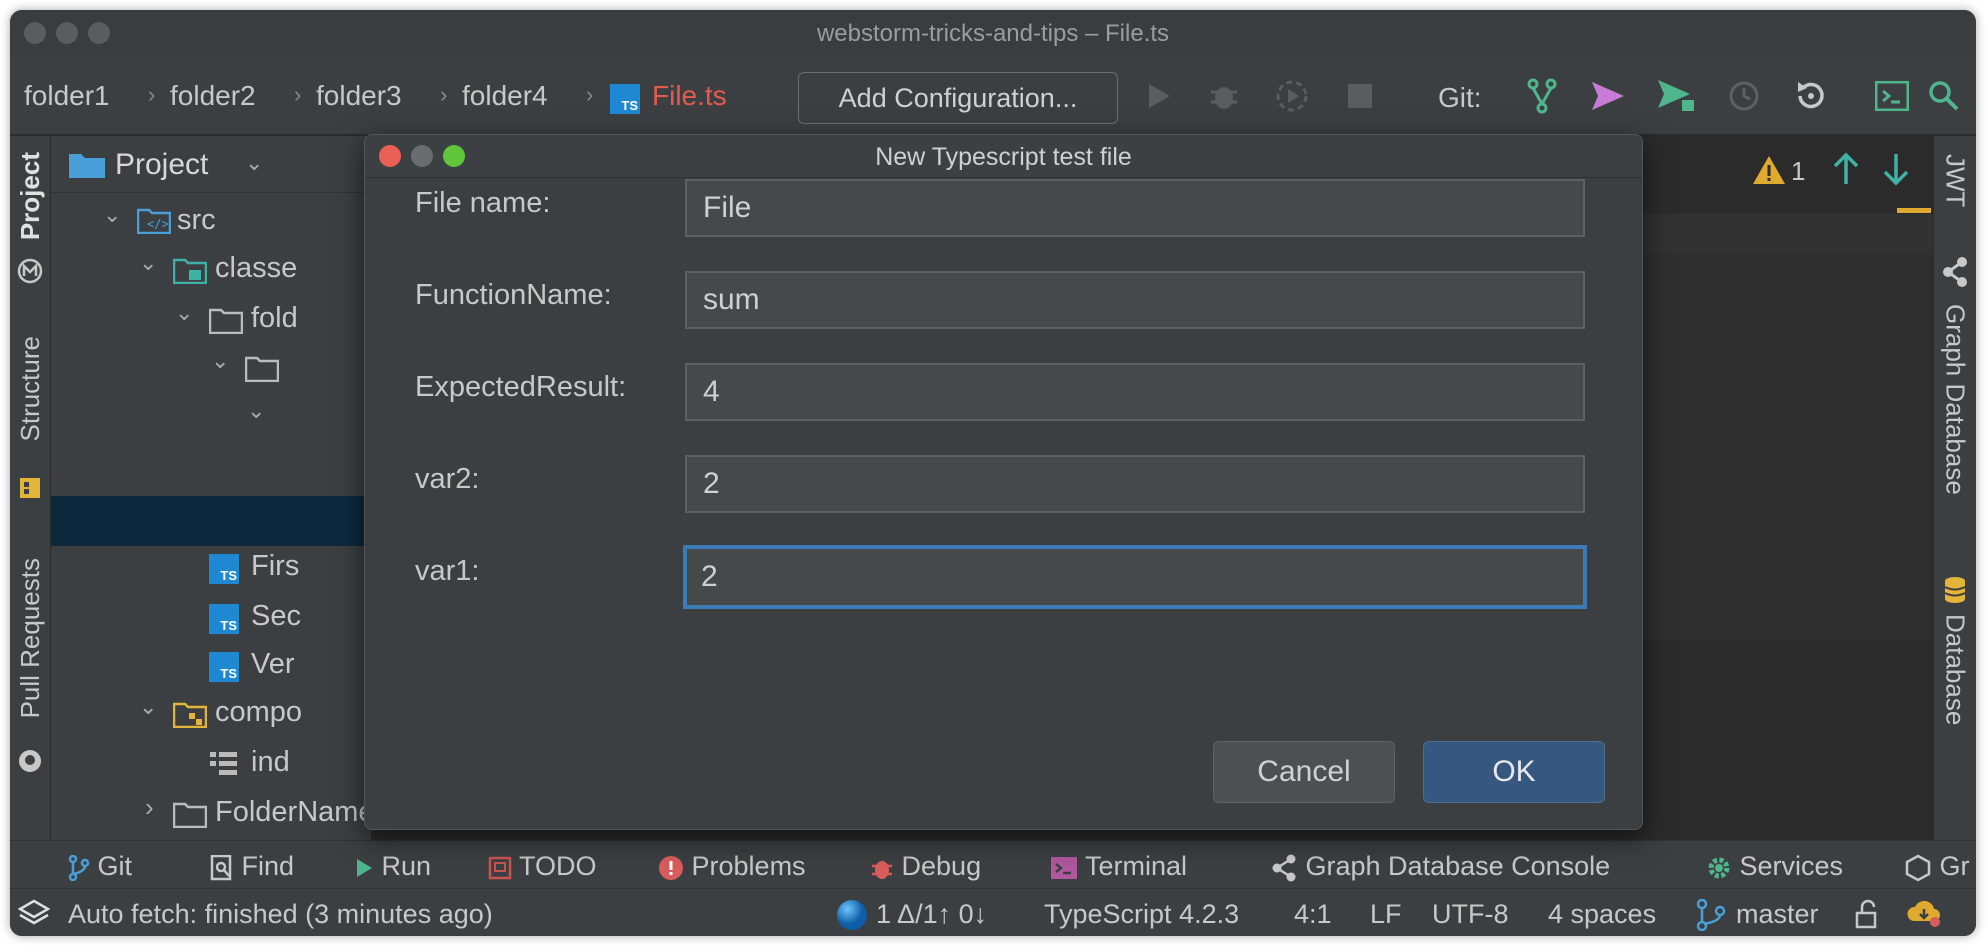 The width and height of the screenshot is (1986, 946). What do you see at coordinates (1135, 577) in the screenshot?
I see `var1-input` at bounding box center [1135, 577].